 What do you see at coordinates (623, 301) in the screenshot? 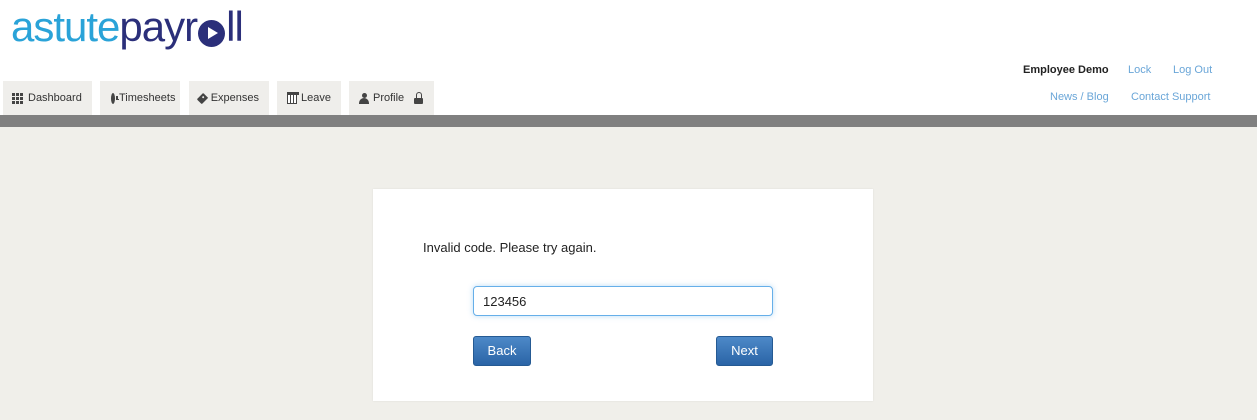
I see `verification-code-input` at bounding box center [623, 301].